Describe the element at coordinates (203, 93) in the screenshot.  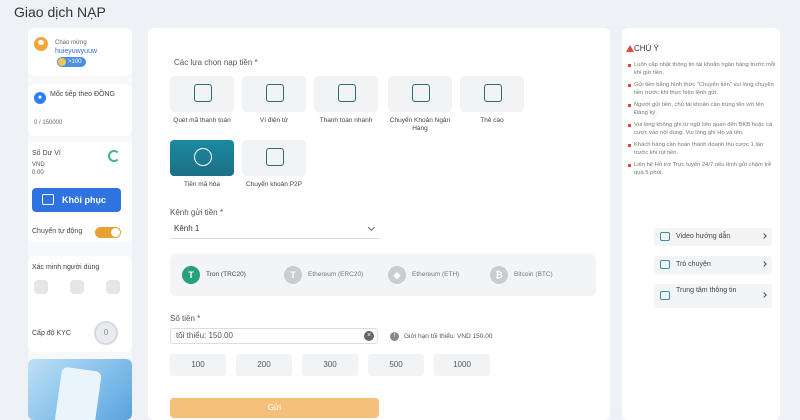
I see `qr-scan-icon` at that location.